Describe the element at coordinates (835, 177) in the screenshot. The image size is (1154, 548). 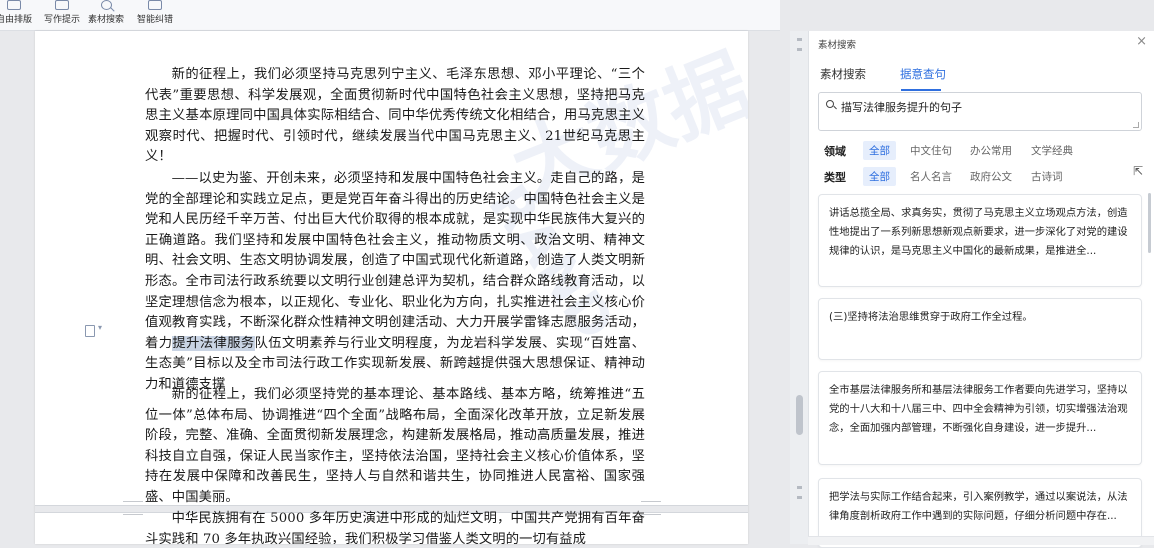
I see `filter-label-type: 类型` at that location.